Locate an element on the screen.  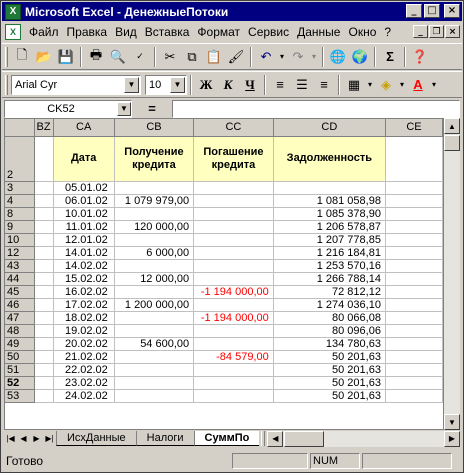
fill-color-icon: ◈ is located at coordinates (386, 85).